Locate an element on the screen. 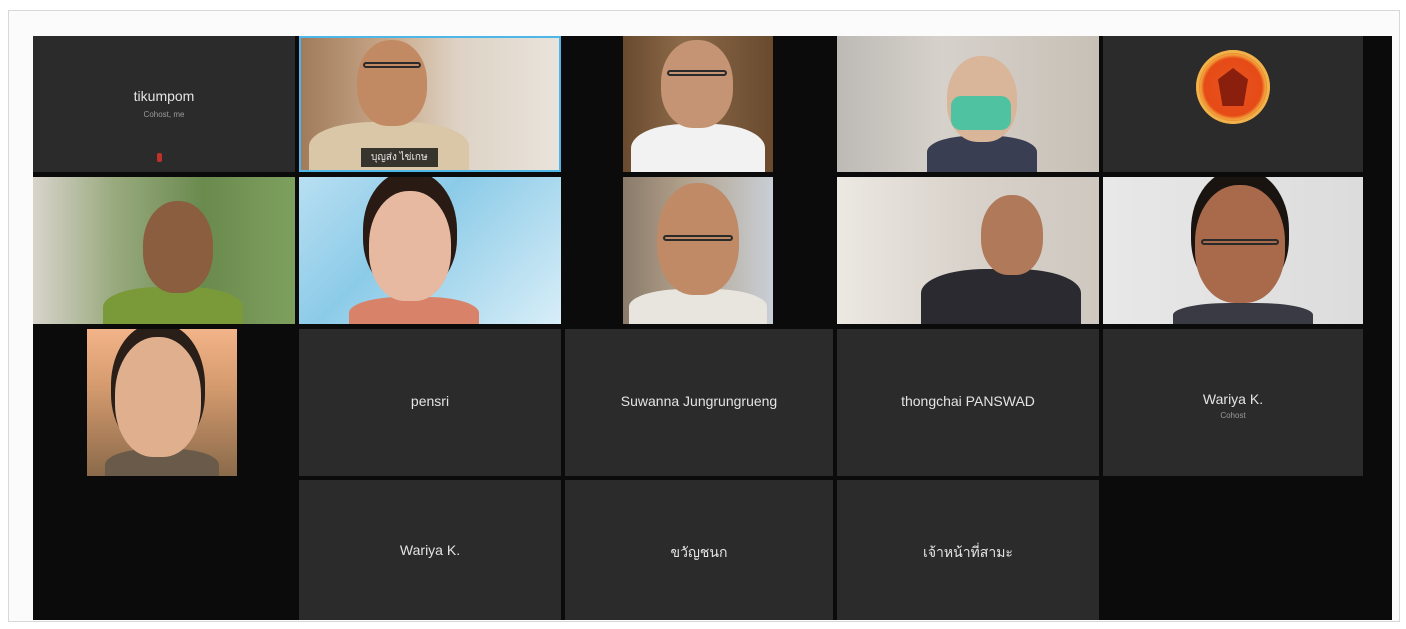 Image resolution: width=1406 pixels, height=629 pixels. participant-tile-pensri: pensri is located at coordinates (430, 402).